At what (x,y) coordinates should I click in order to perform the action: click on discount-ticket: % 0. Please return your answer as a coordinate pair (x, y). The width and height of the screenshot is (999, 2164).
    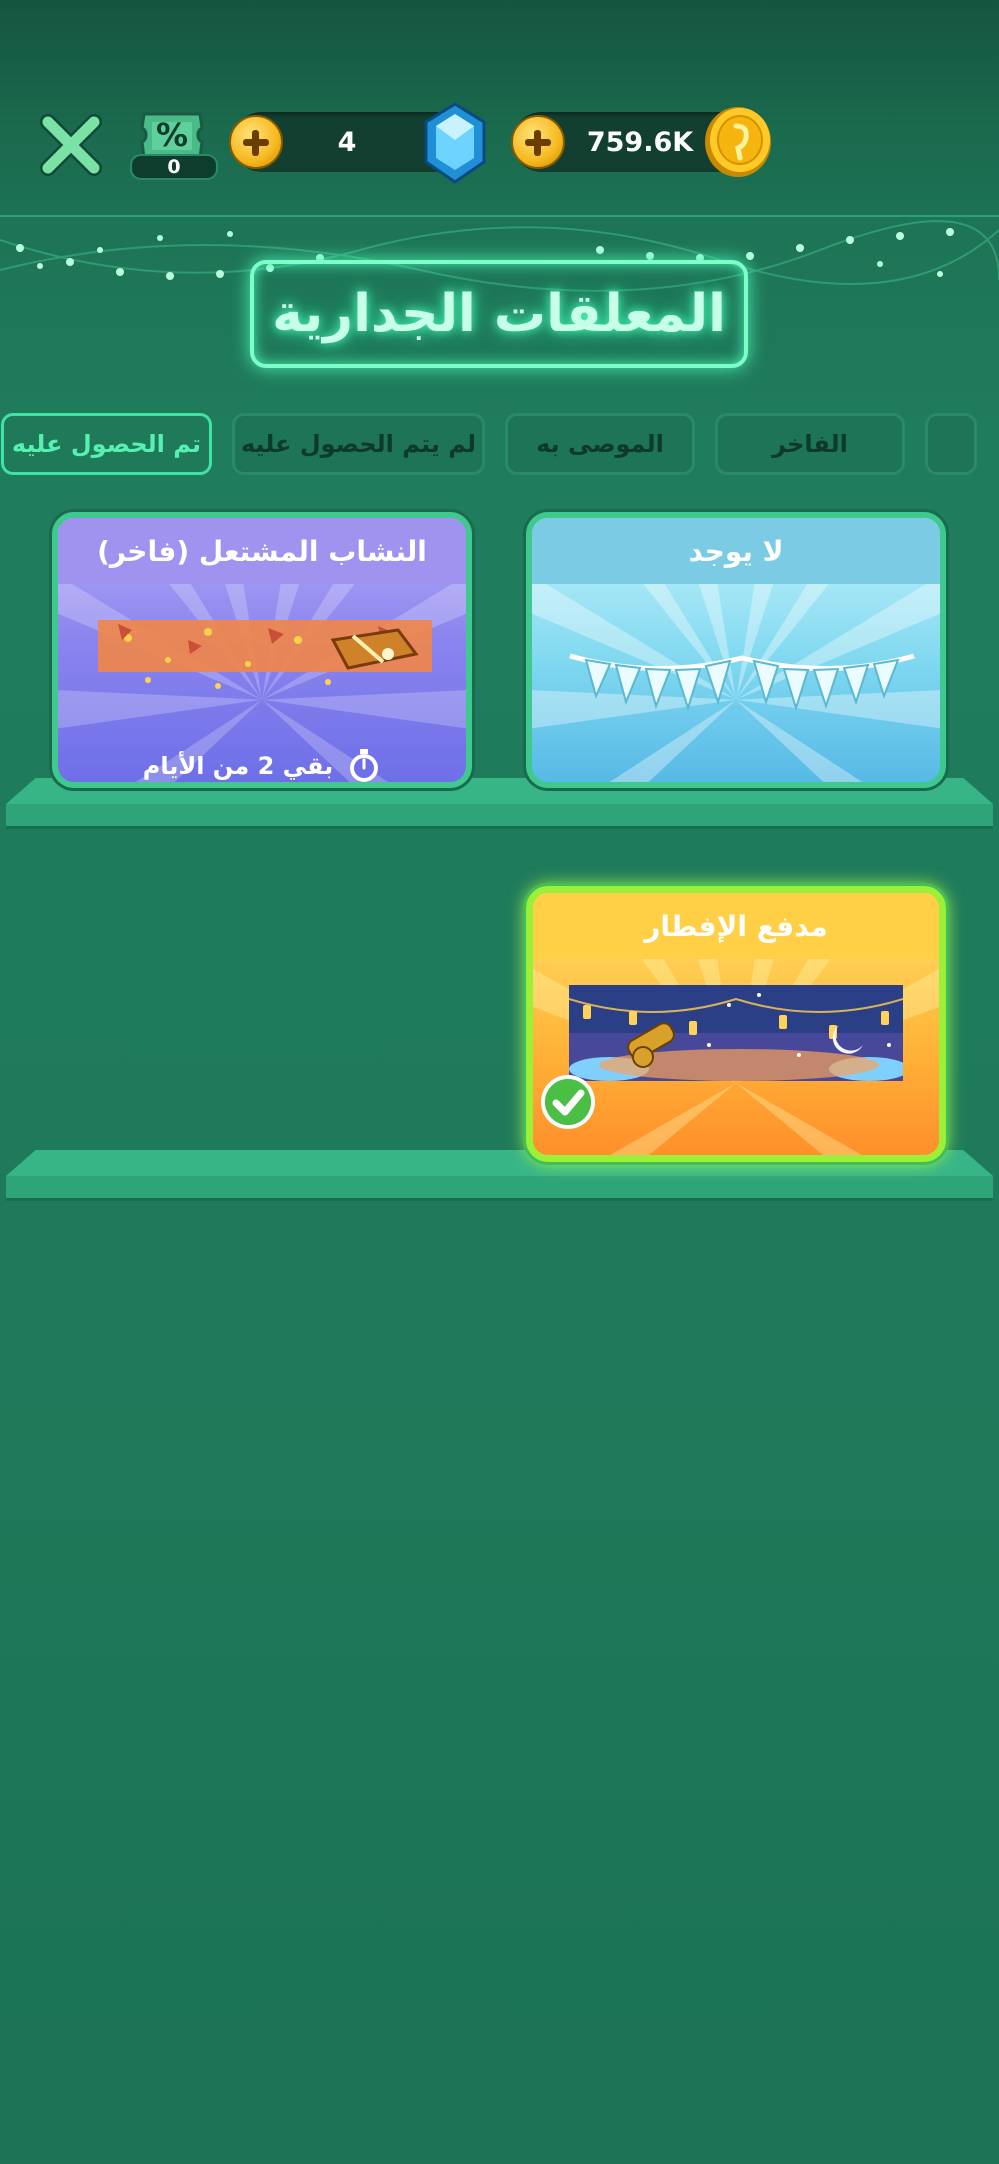
    Looking at the image, I should click on (174, 144).